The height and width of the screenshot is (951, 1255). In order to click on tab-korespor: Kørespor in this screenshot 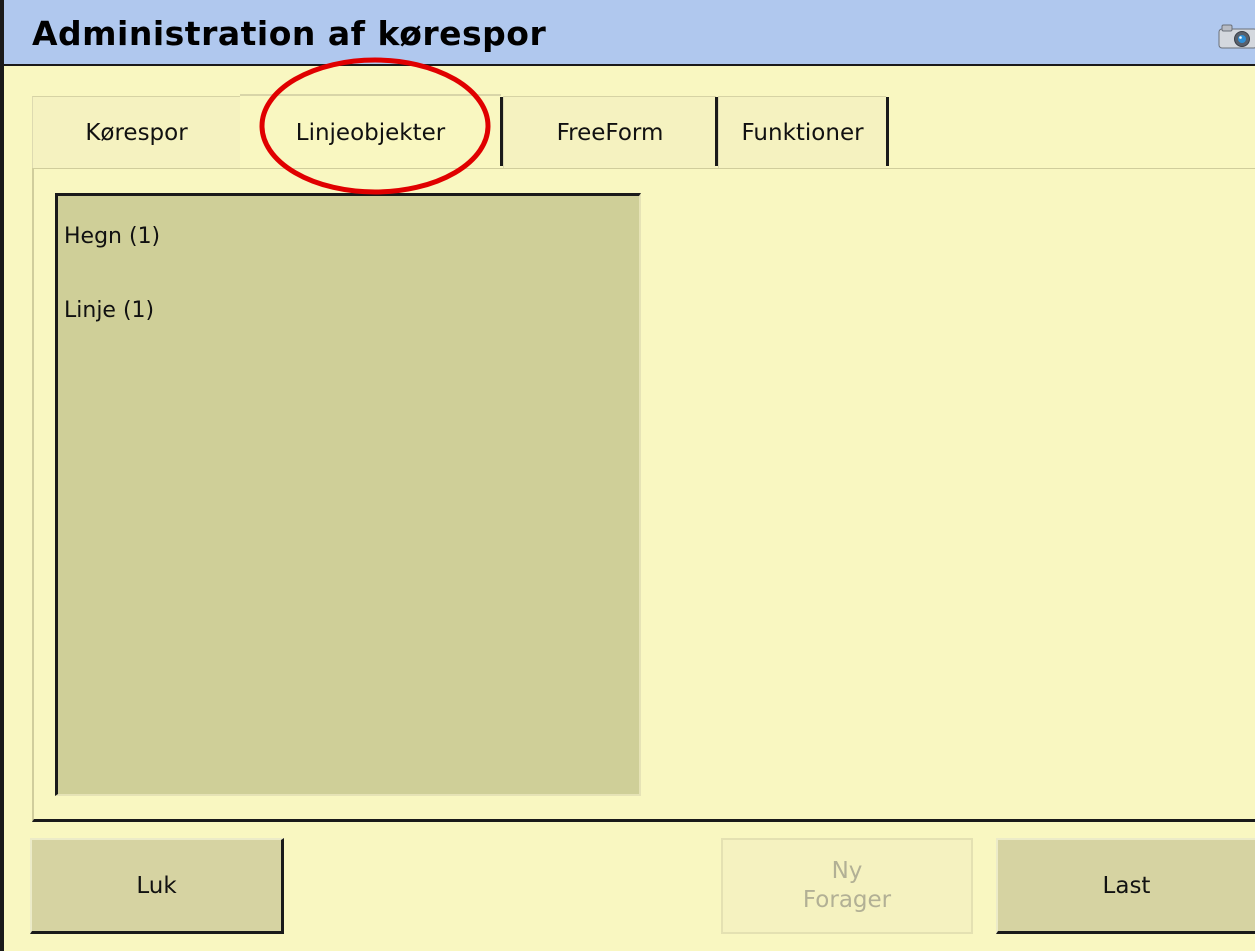, I will do `click(136, 132)`.